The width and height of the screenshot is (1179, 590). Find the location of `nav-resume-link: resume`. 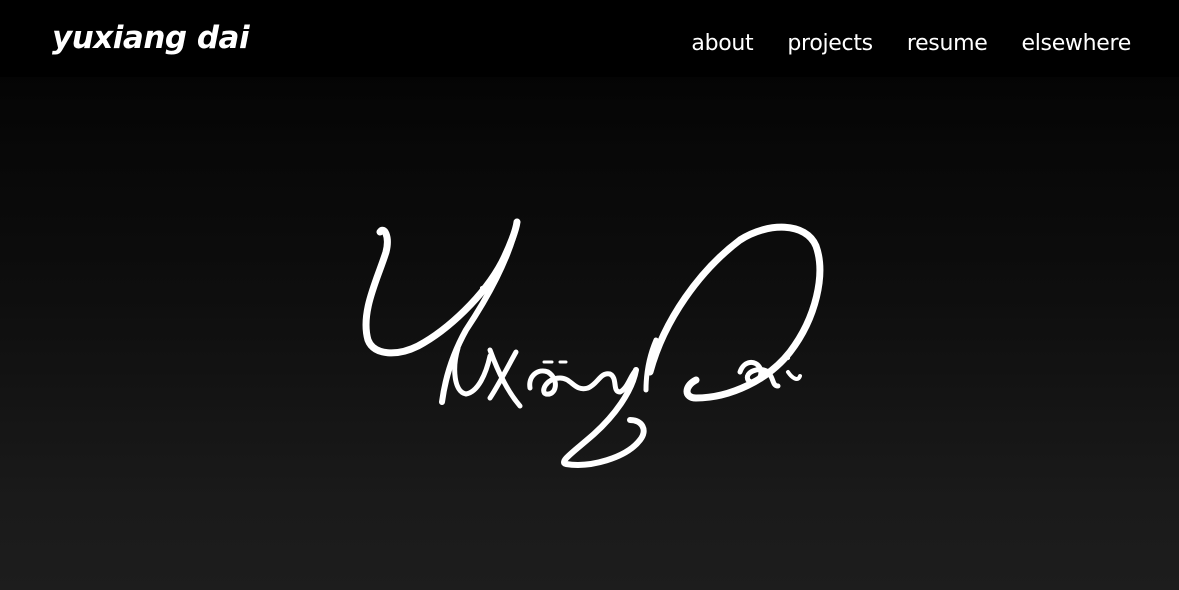

nav-resume-link: resume is located at coordinates (947, 43).